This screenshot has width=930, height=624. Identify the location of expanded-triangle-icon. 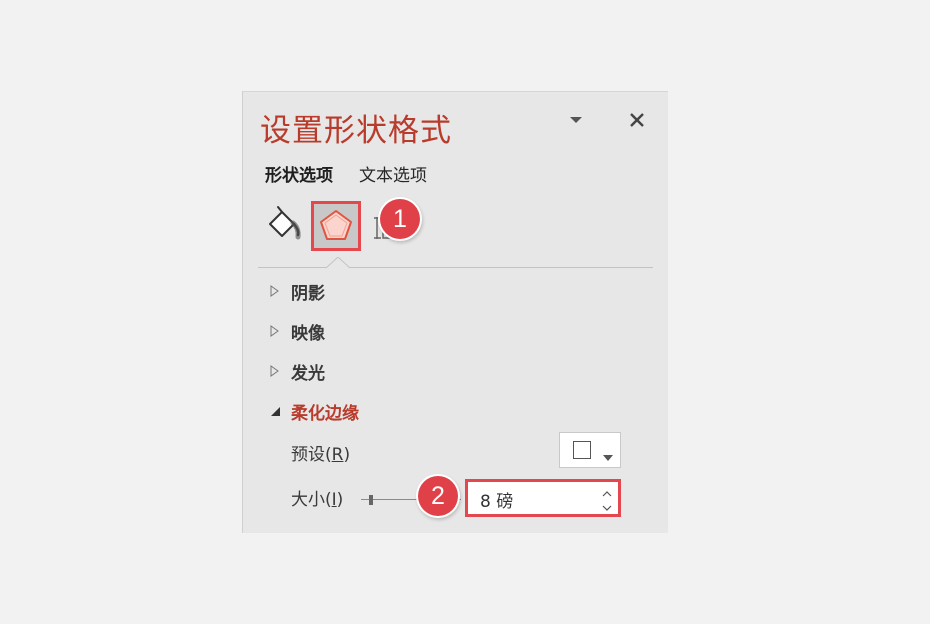
(275, 411).